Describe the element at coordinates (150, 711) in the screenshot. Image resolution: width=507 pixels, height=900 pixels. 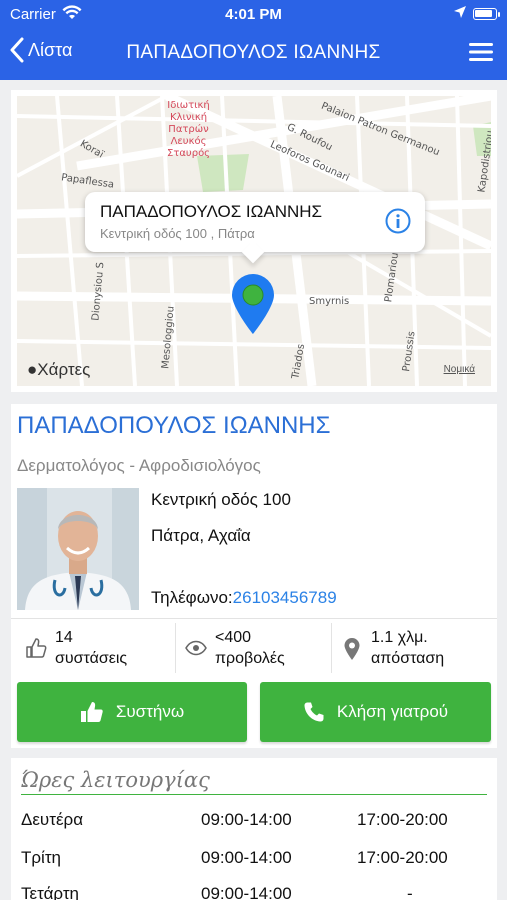
I see `recommend-button-label: Συστήνω` at that location.